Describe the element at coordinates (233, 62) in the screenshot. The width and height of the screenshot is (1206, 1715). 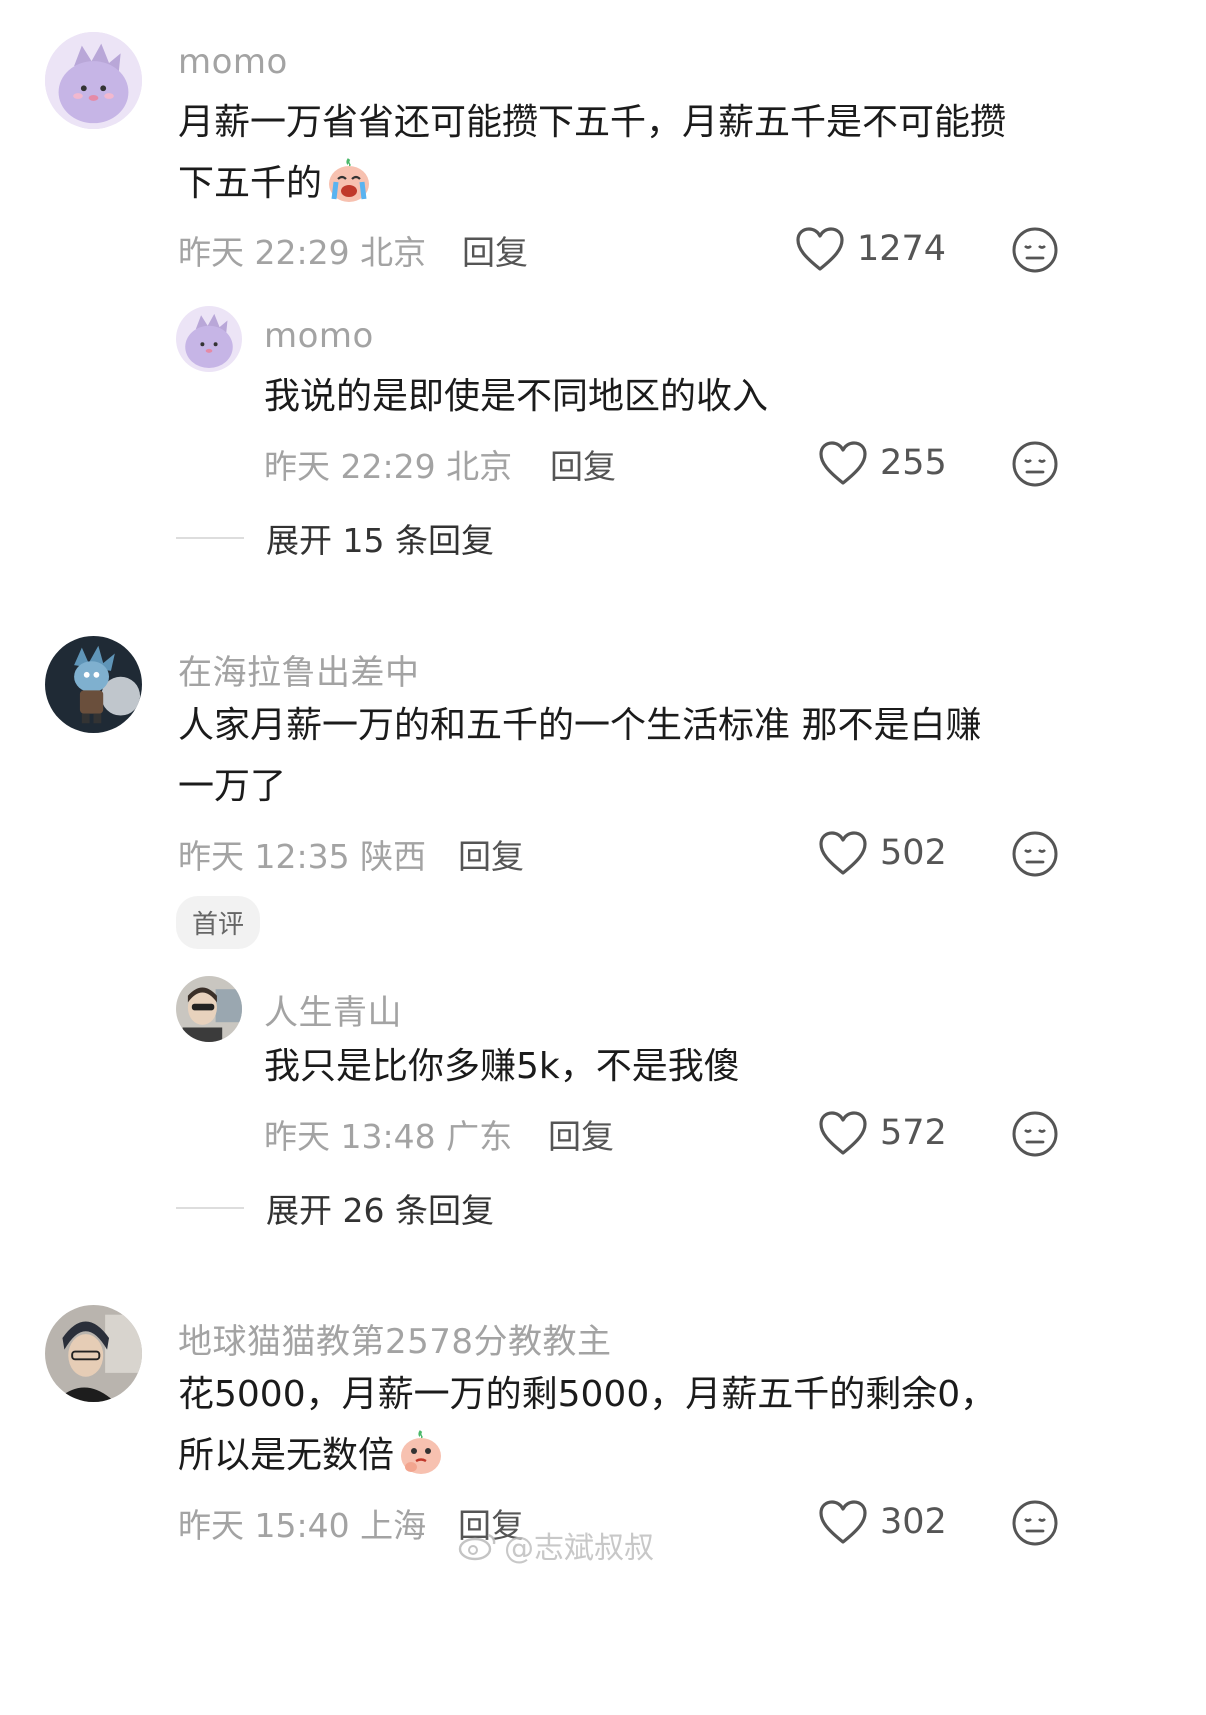
I see `username: momo` at that location.